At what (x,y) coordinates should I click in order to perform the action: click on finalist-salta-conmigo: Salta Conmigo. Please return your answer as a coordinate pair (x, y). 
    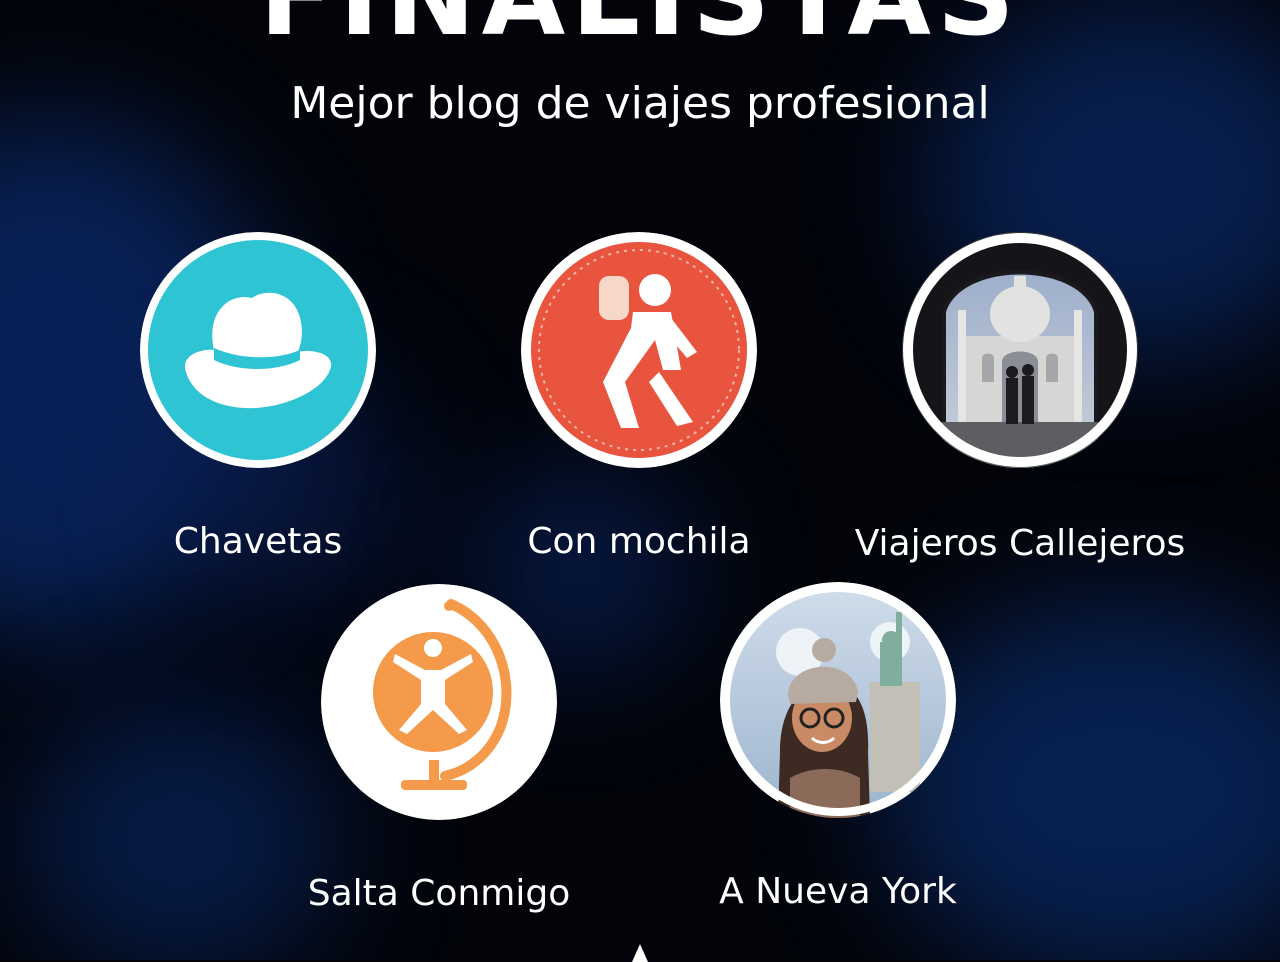
    Looking at the image, I should click on (439, 749).